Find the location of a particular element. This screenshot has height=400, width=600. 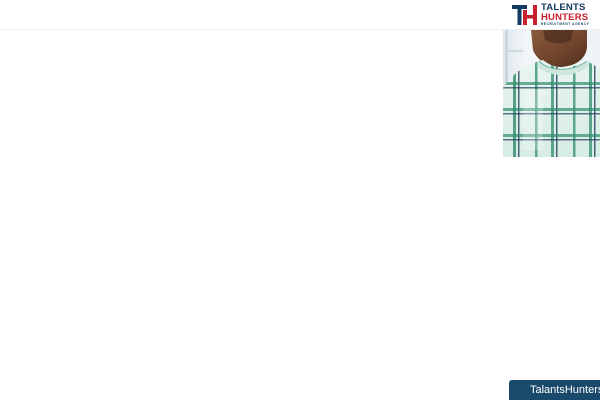

chat-widget-tab: TalantsHunters is located at coordinates (554, 390).